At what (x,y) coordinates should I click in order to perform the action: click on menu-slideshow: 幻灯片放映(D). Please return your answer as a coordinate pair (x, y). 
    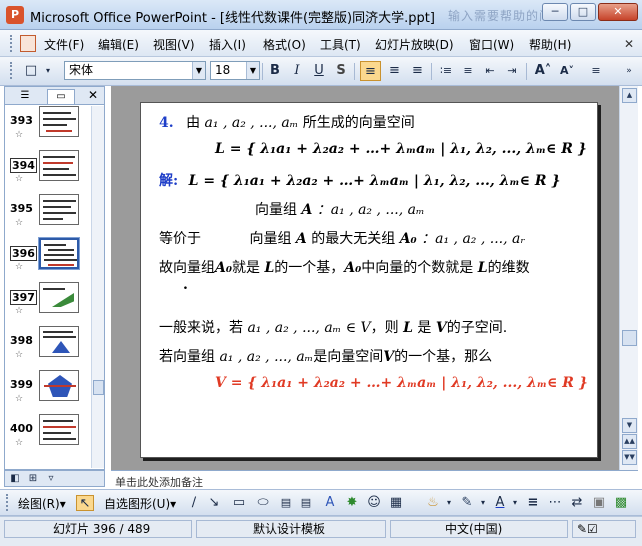
    Looking at the image, I should click on (422, 44).